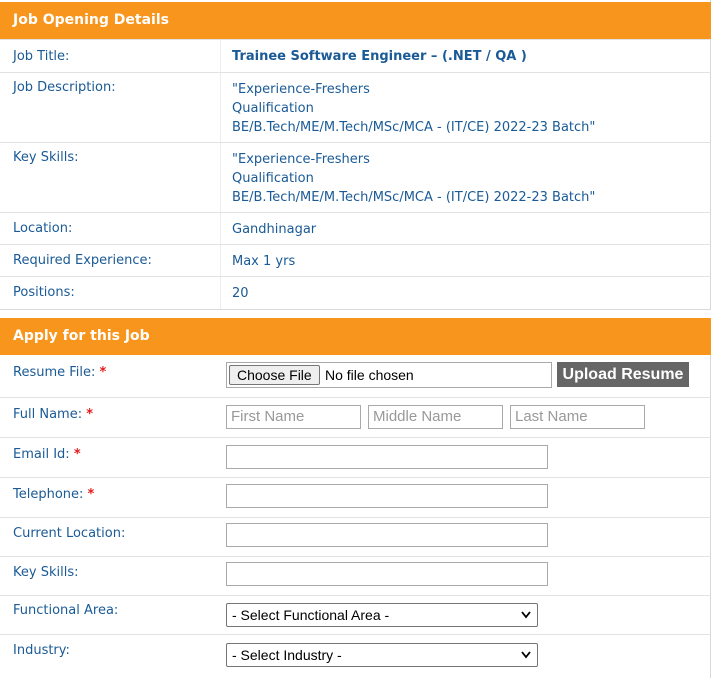  What do you see at coordinates (41, 454) in the screenshot?
I see `email-label-text: Email Id:` at bounding box center [41, 454].